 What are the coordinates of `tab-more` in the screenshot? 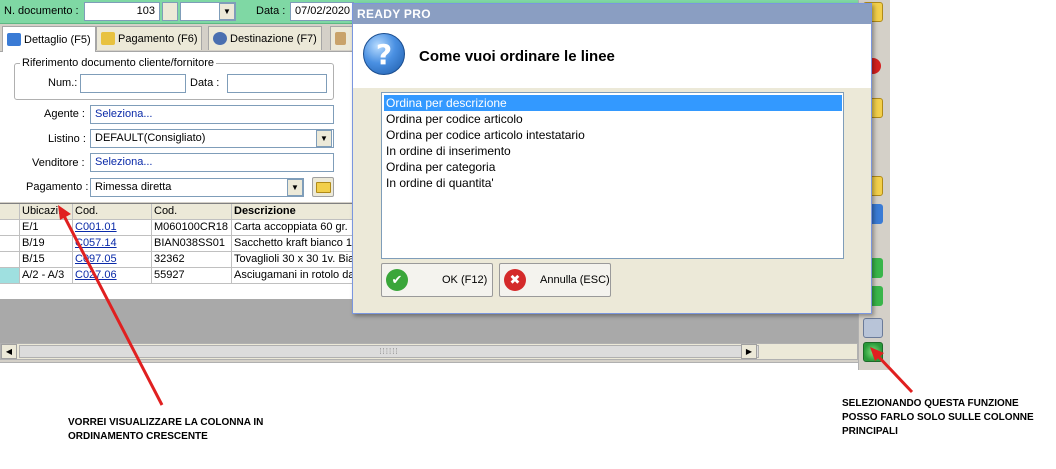 It's located at (342, 38).